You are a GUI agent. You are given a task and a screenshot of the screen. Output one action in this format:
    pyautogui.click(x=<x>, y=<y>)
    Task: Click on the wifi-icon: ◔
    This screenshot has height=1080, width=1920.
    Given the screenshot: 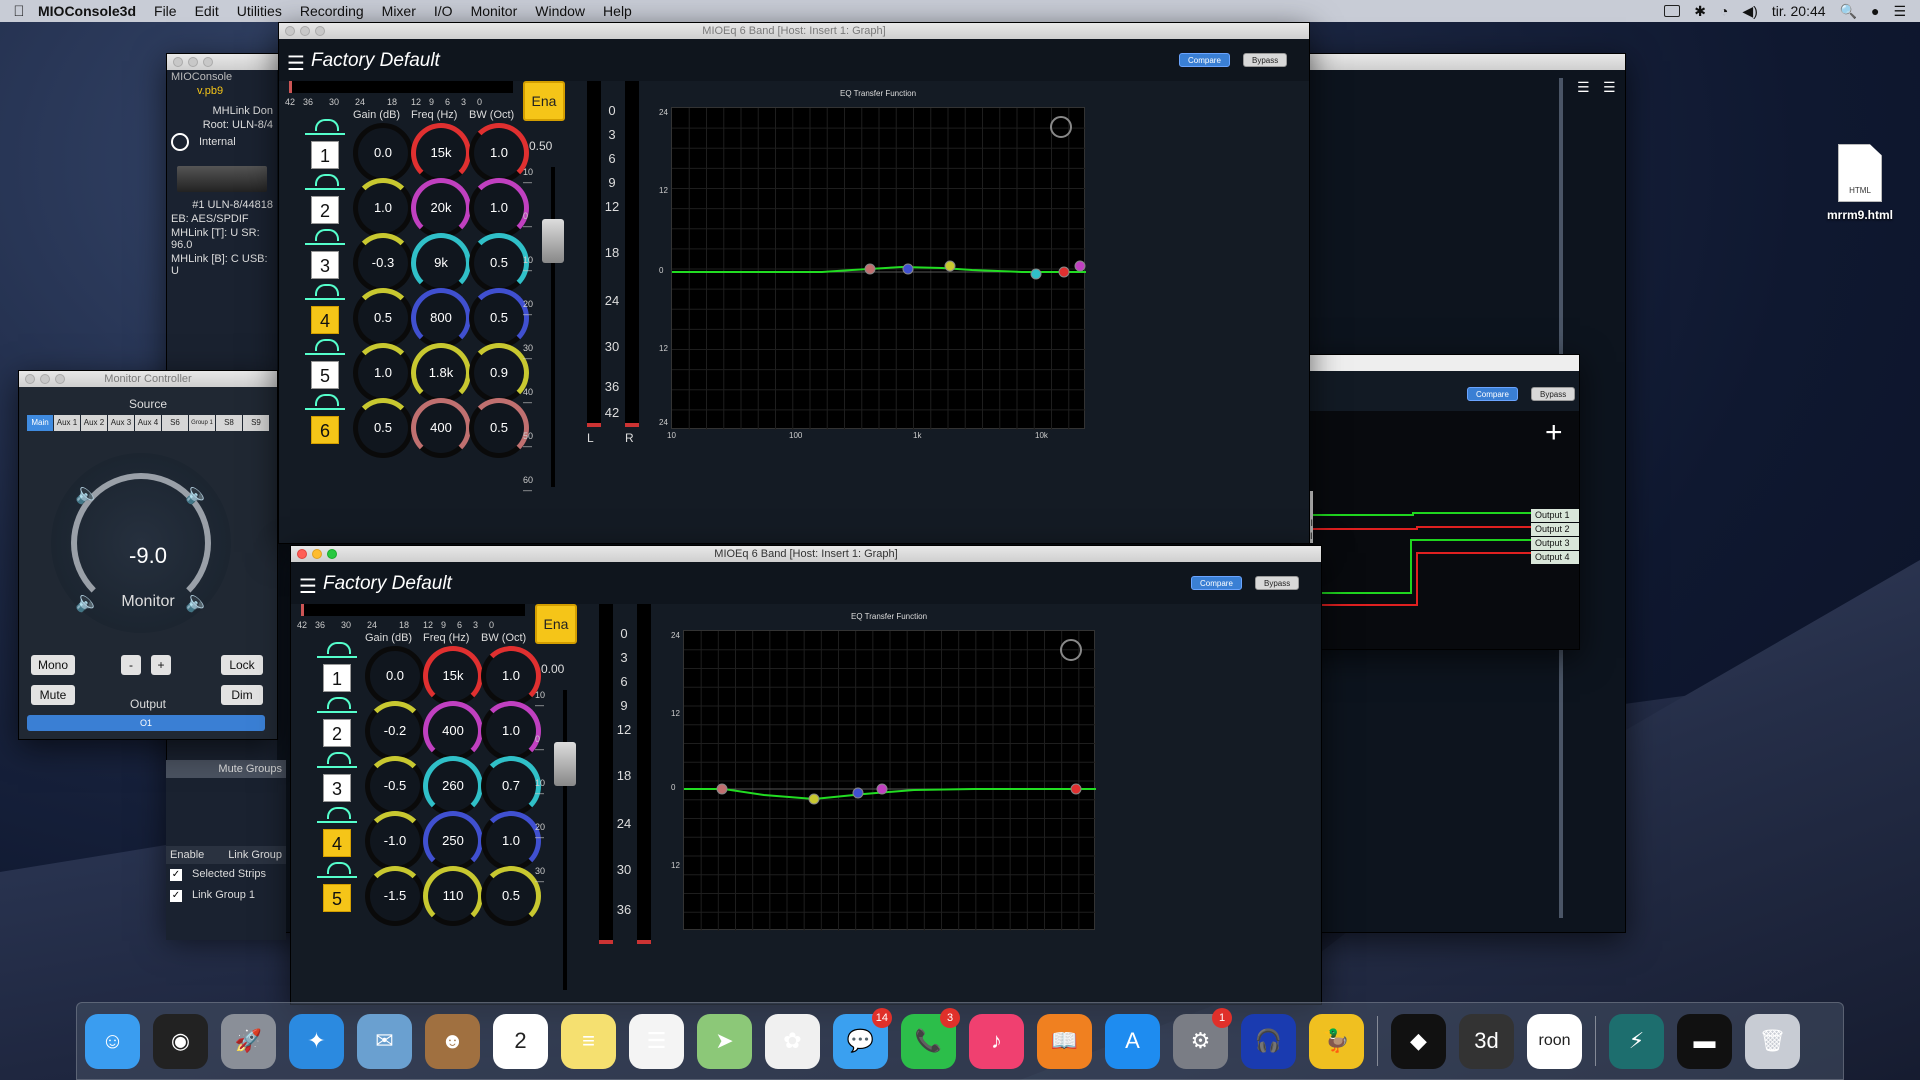 What is the action you would take?
    pyautogui.click(x=1724, y=11)
    